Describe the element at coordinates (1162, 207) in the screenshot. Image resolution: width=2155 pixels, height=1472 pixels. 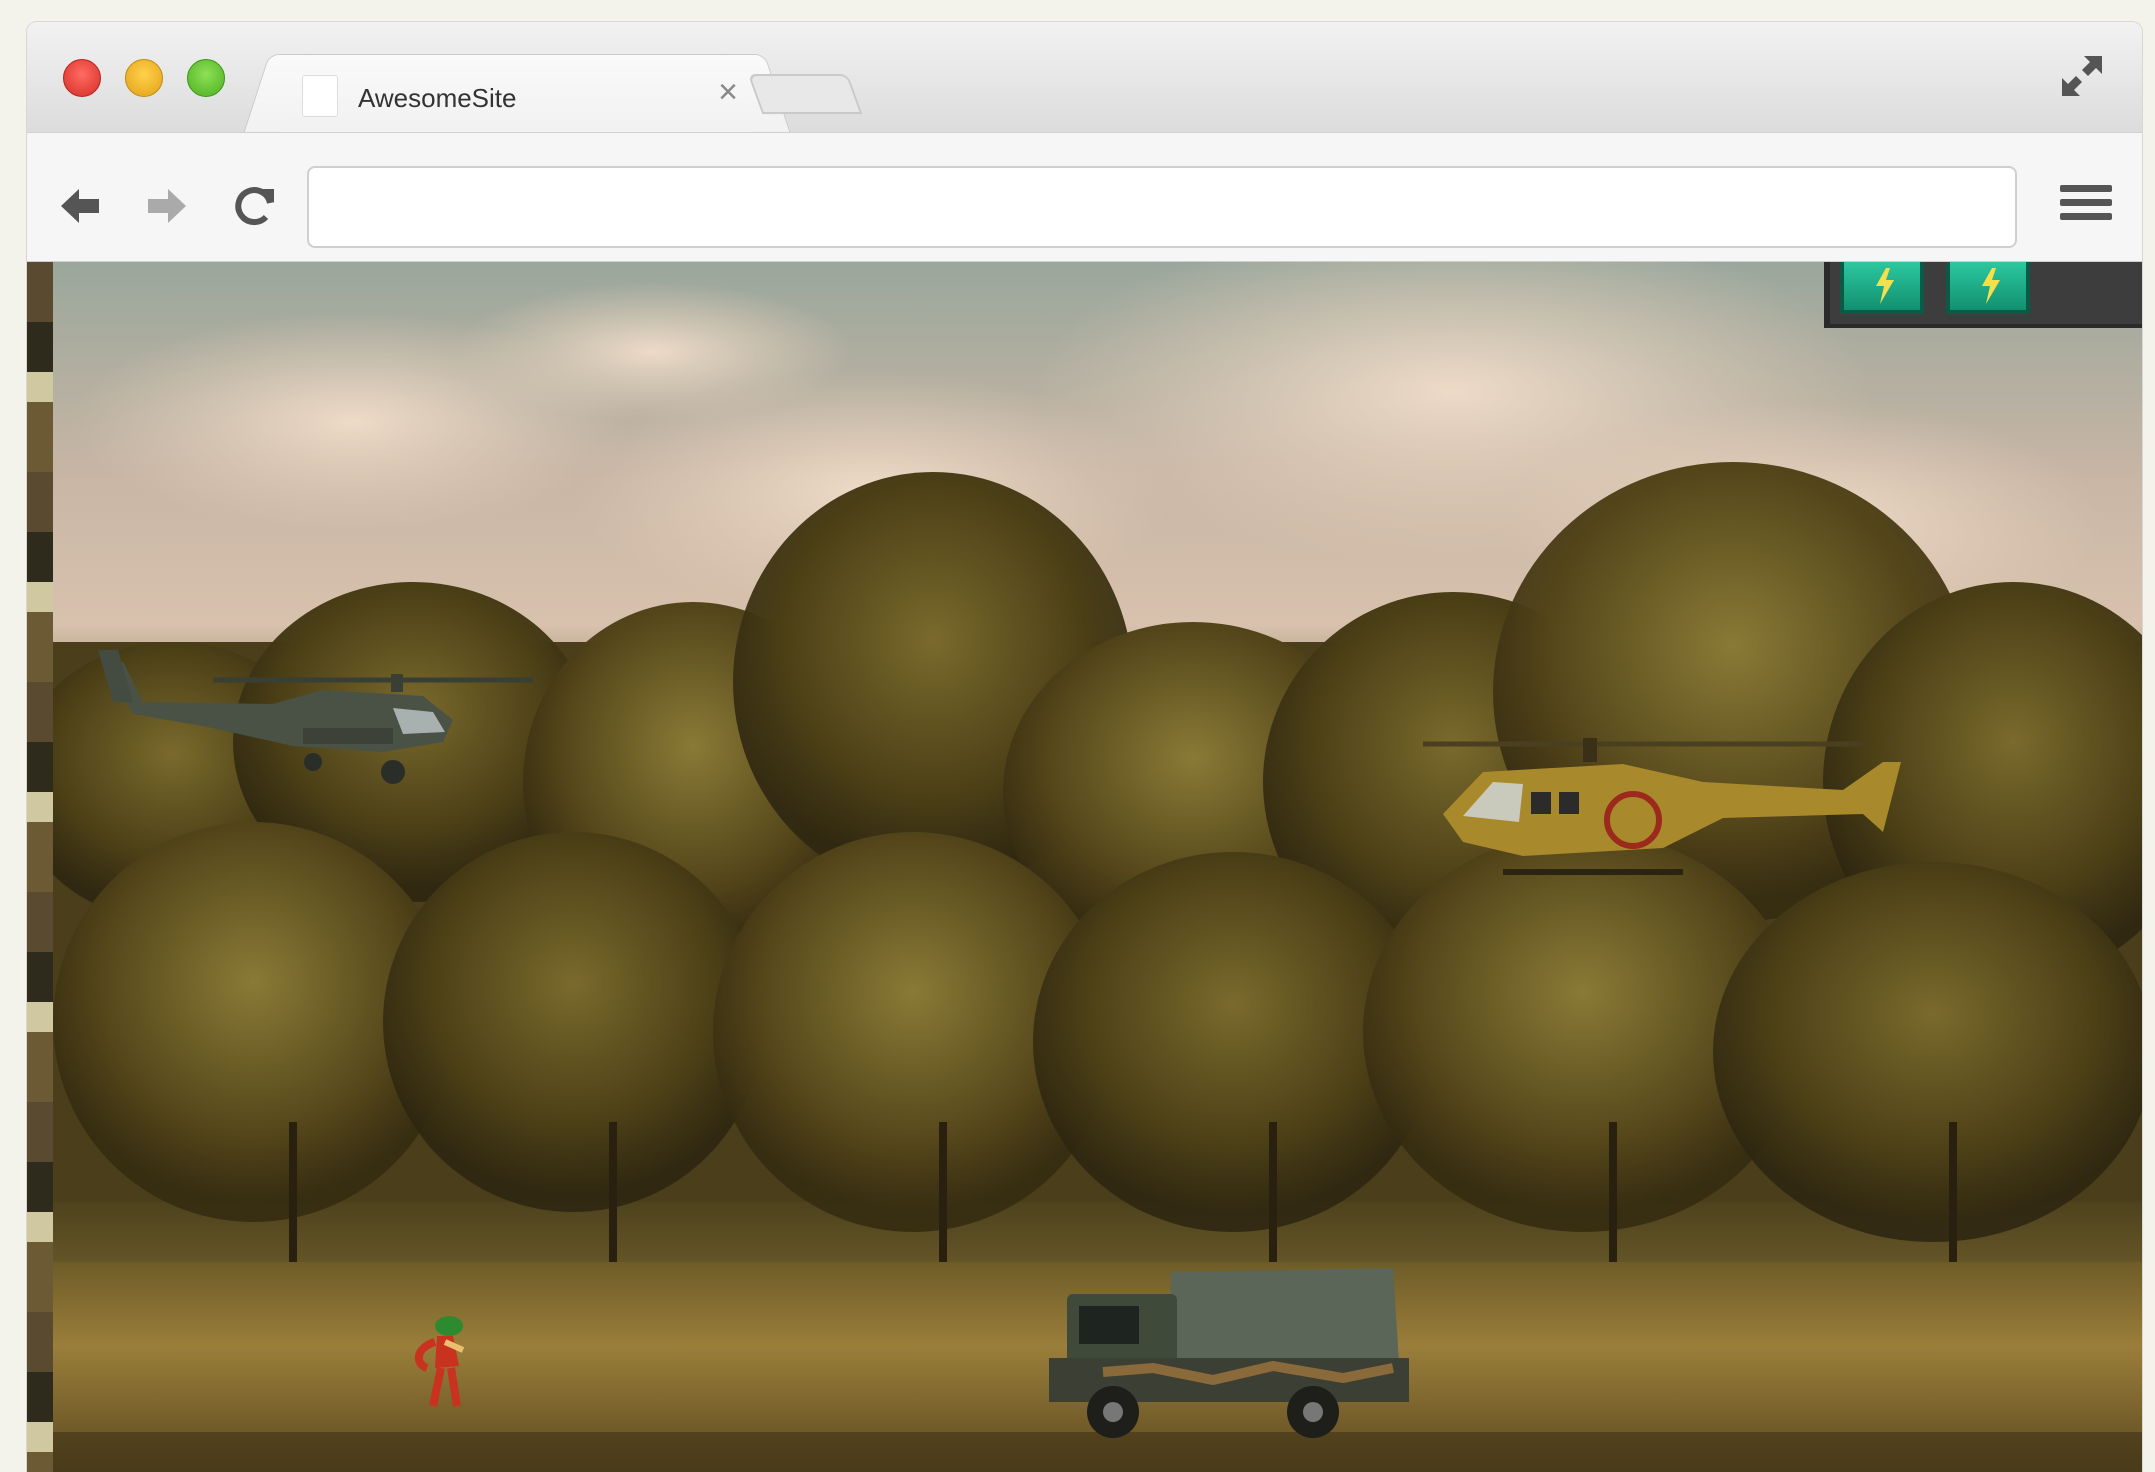
I see `address-bar` at that location.